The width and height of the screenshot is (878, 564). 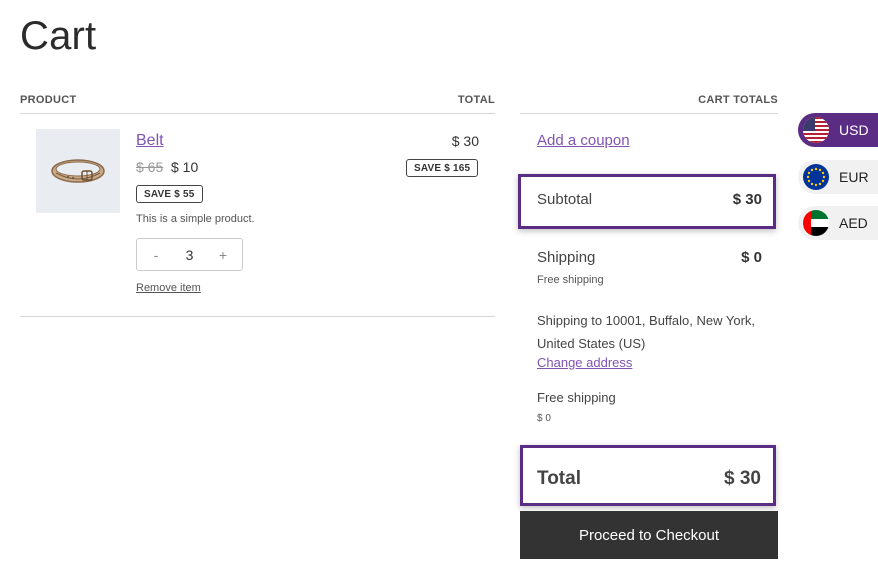 I want to click on row-divider, so click(x=257, y=316).